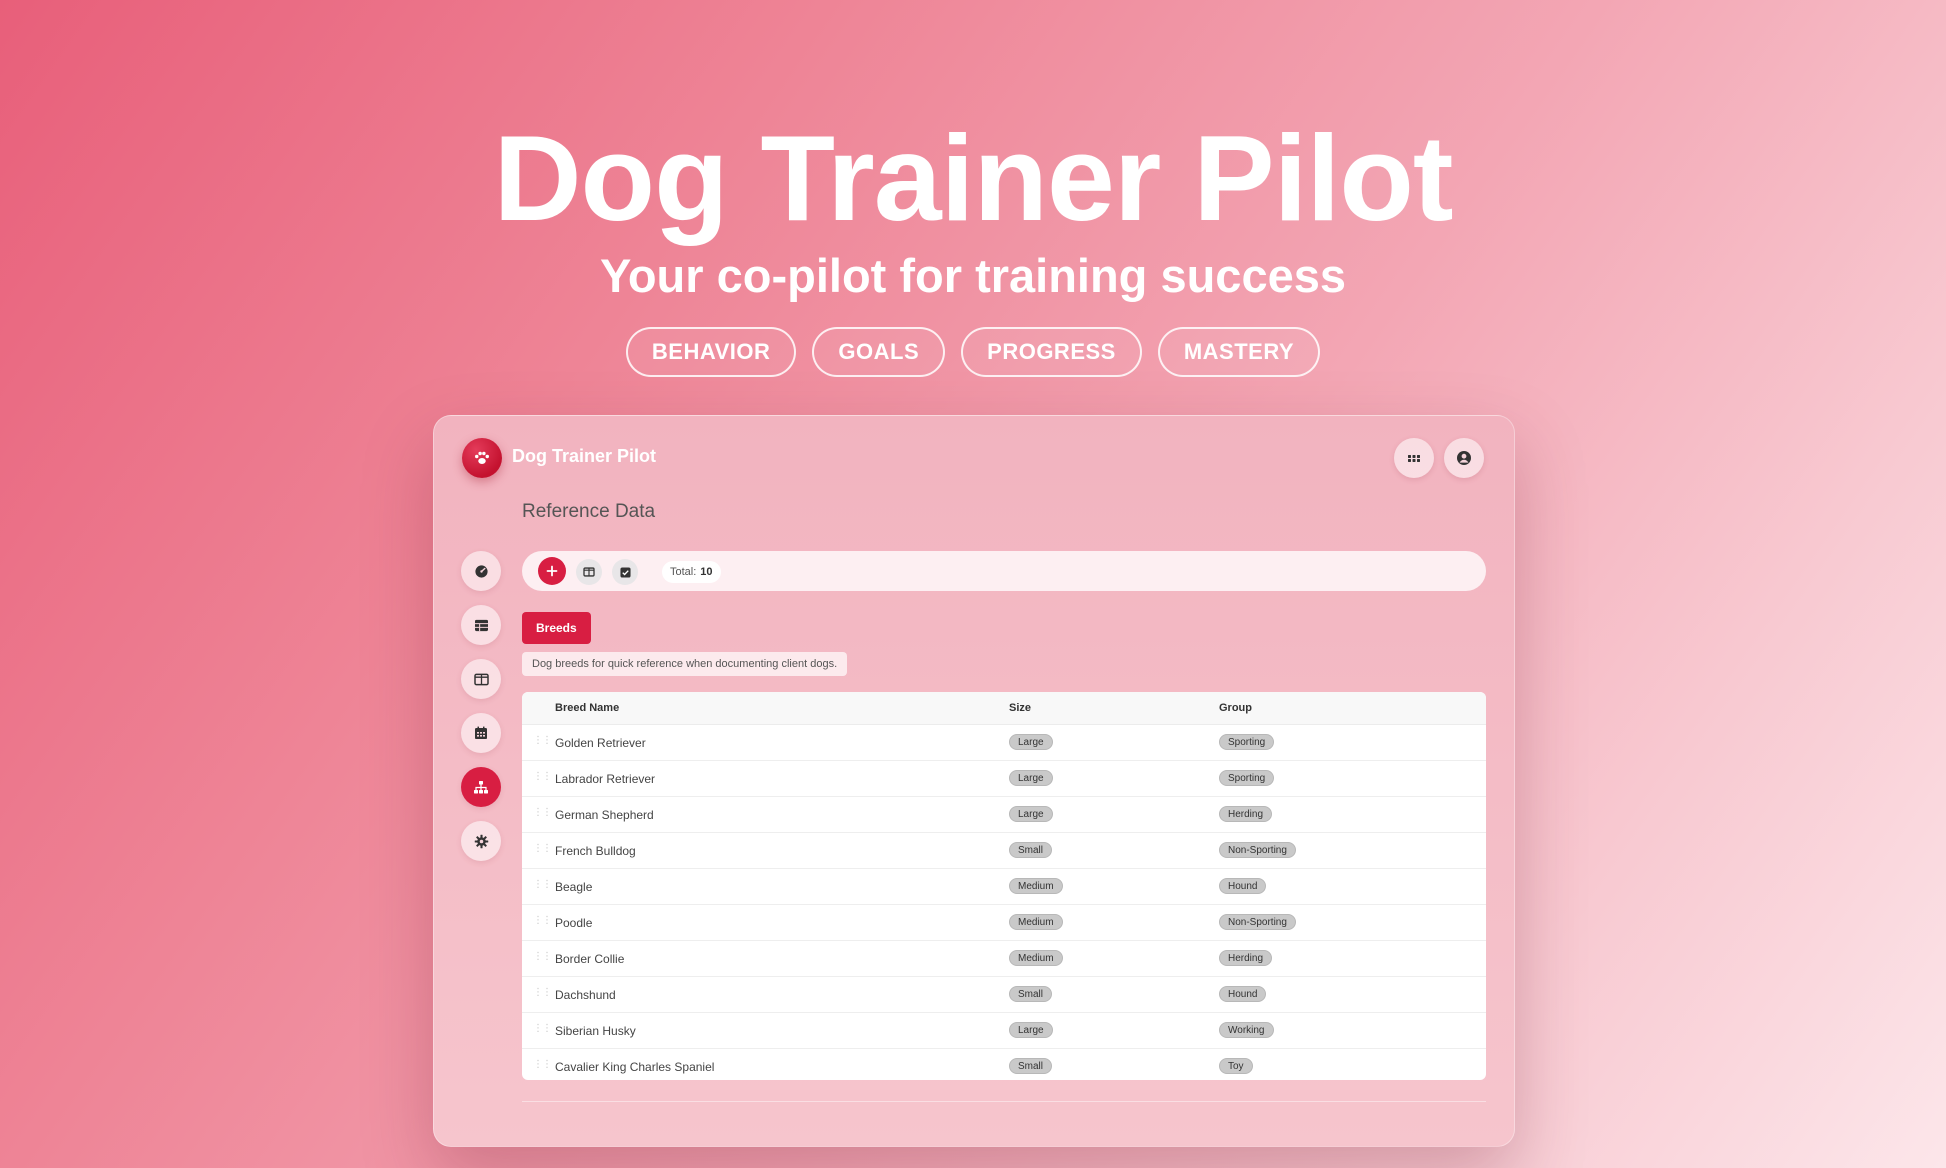 The width and height of the screenshot is (1946, 1168). What do you see at coordinates (973, 178) in the screenshot?
I see `hero-title: Dog Trainer Pilot` at bounding box center [973, 178].